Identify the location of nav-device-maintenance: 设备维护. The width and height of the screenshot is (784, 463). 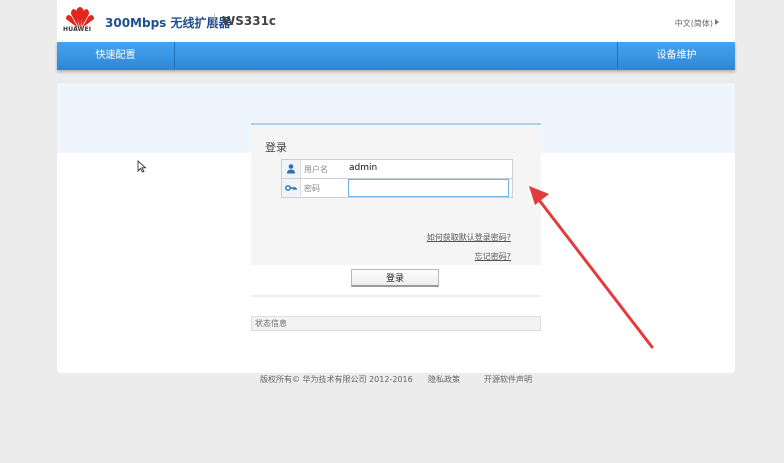
(676, 56).